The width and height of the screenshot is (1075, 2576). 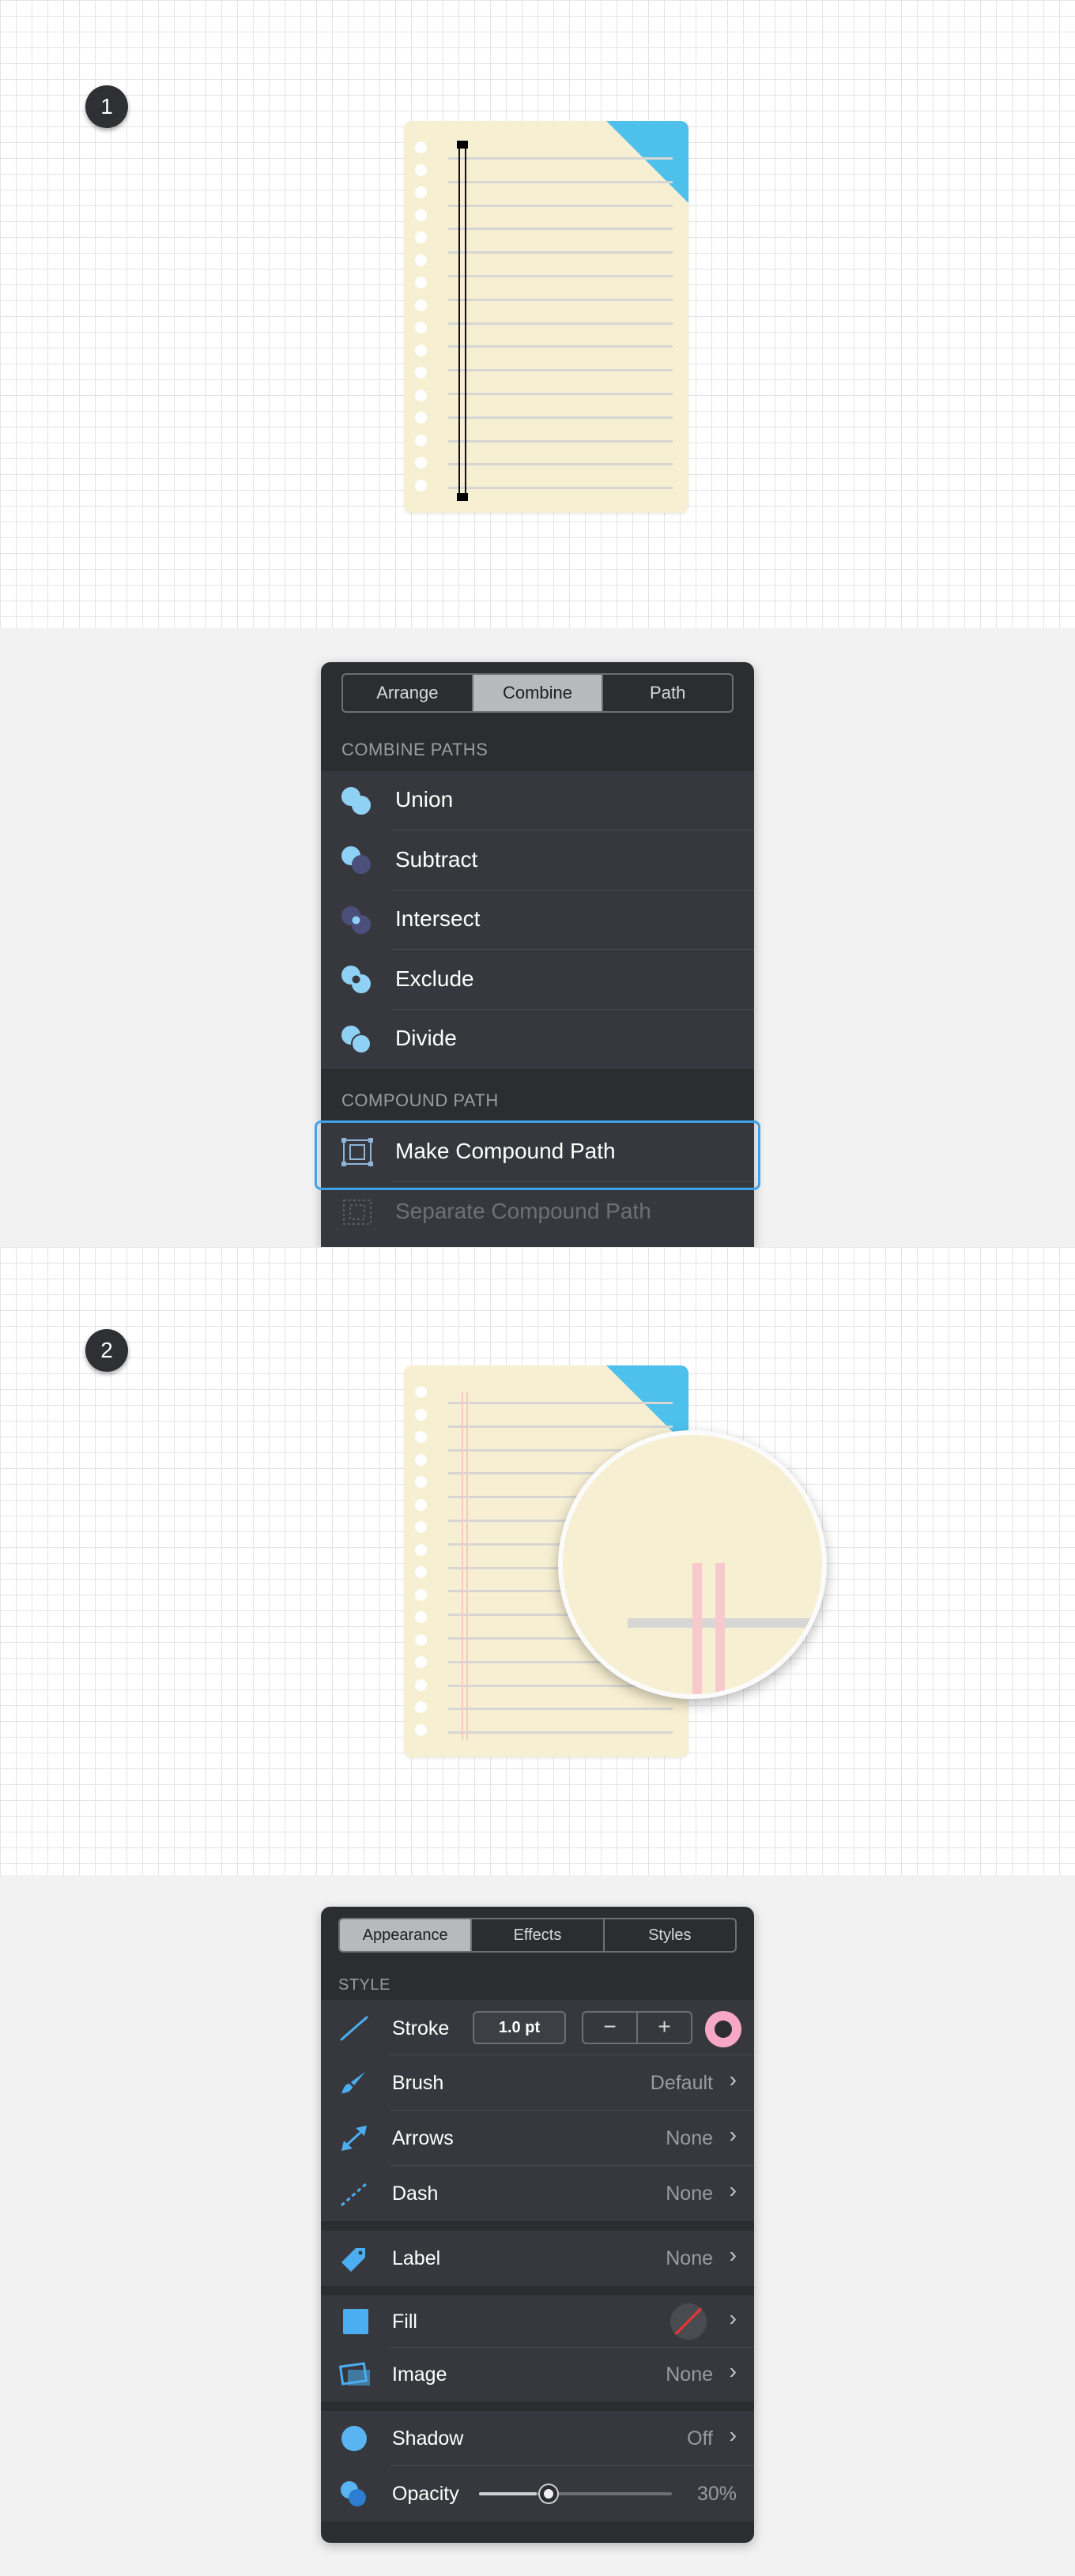 What do you see at coordinates (733, 2435) in the screenshot?
I see `shadow-chevron-icon: ›` at bounding box center [733, 2435].